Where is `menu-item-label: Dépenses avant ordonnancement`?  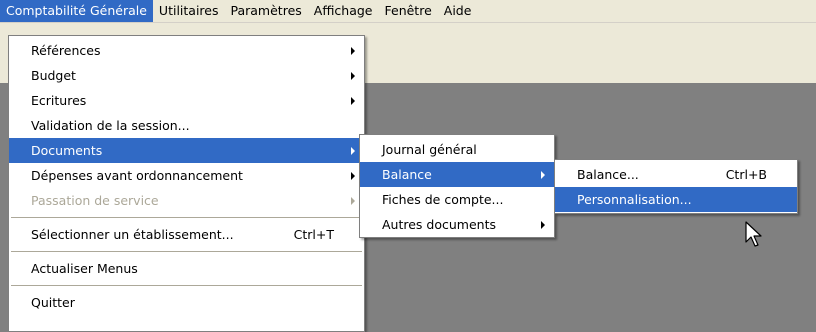 menu-item-label: Dépenses avant ordonnancement is located at coordinates (137, 175).